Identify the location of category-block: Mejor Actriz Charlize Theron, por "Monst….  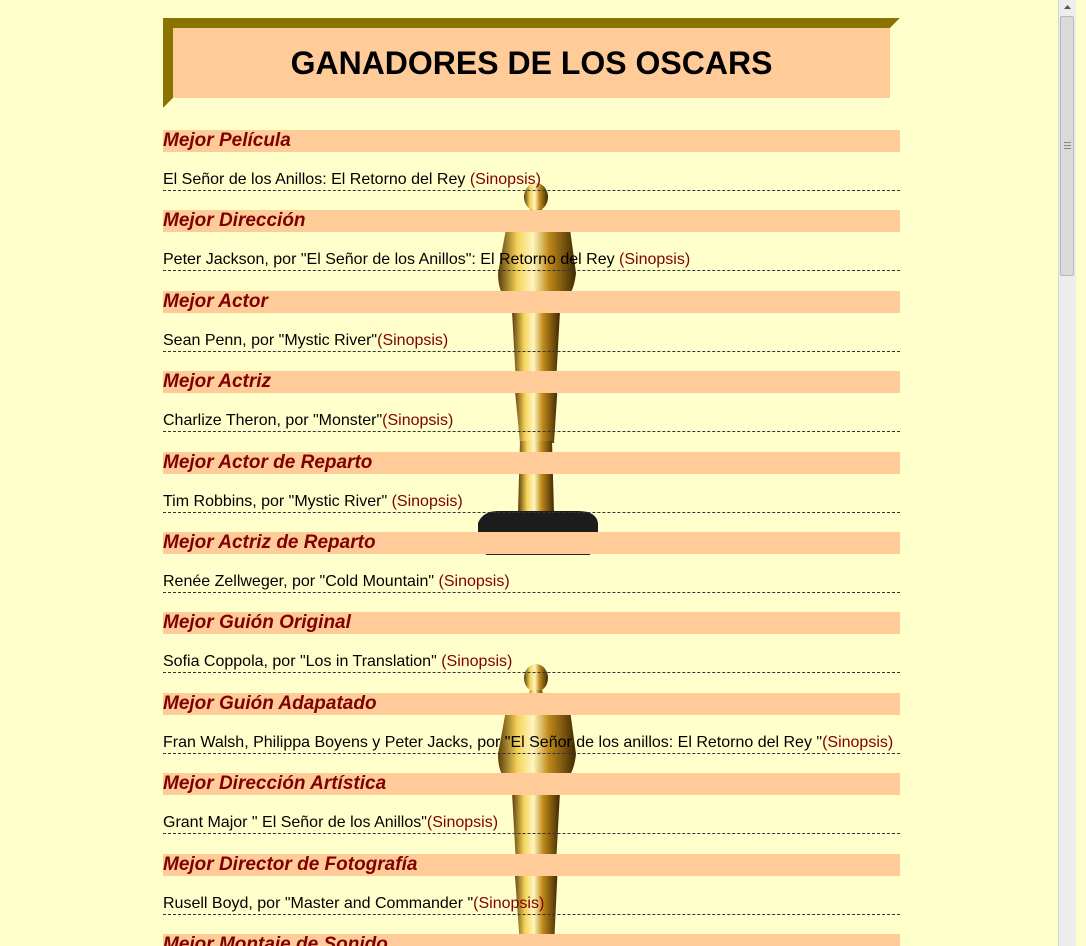
(531, 401).